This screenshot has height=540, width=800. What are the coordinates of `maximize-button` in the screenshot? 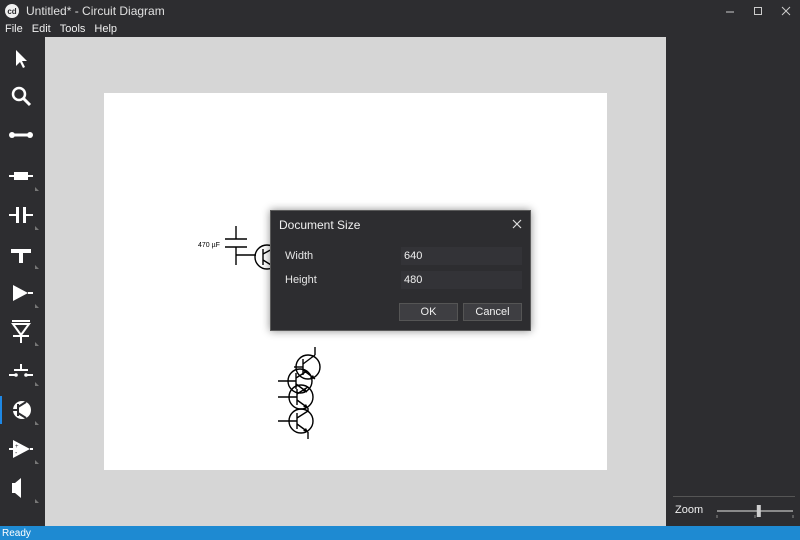 It's located at (758, 11).